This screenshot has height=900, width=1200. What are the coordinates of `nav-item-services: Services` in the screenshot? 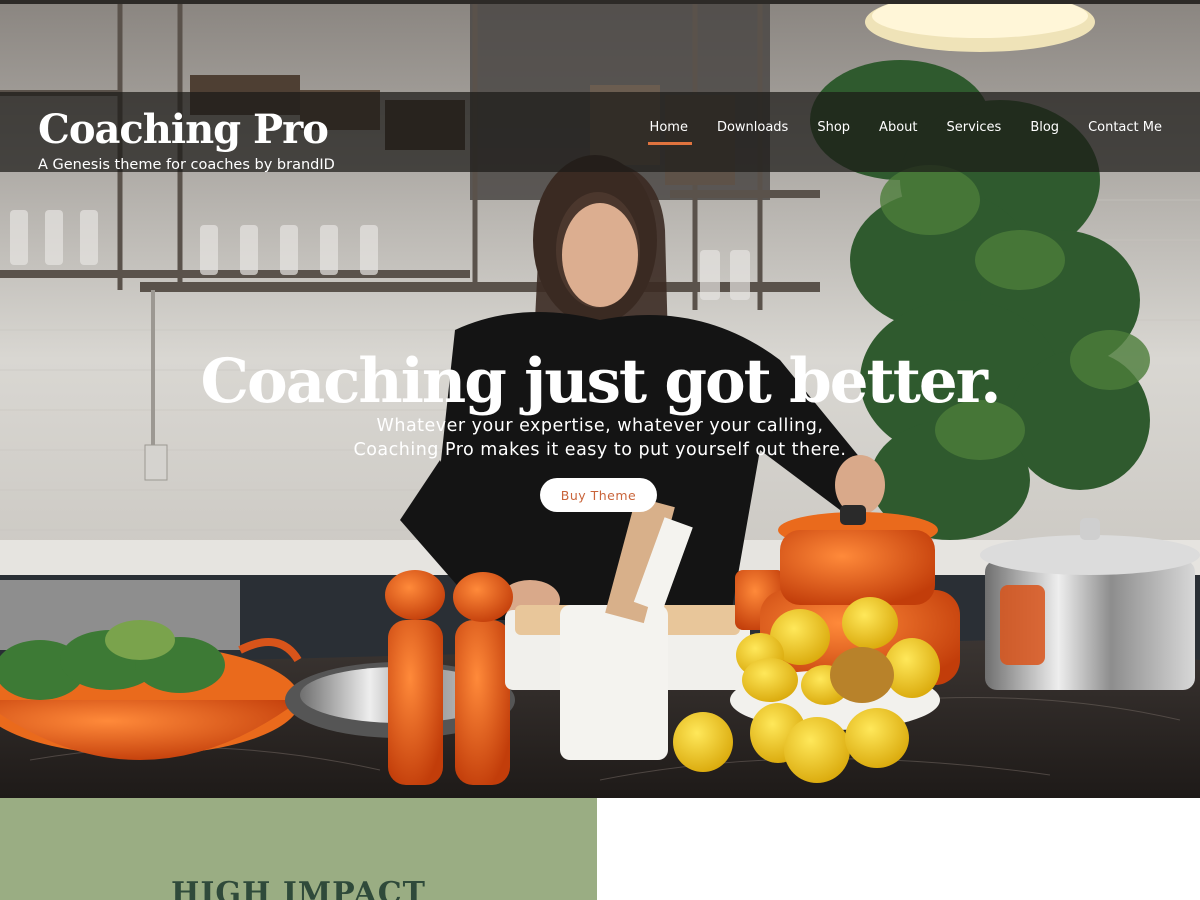 It's located at (973, 131).